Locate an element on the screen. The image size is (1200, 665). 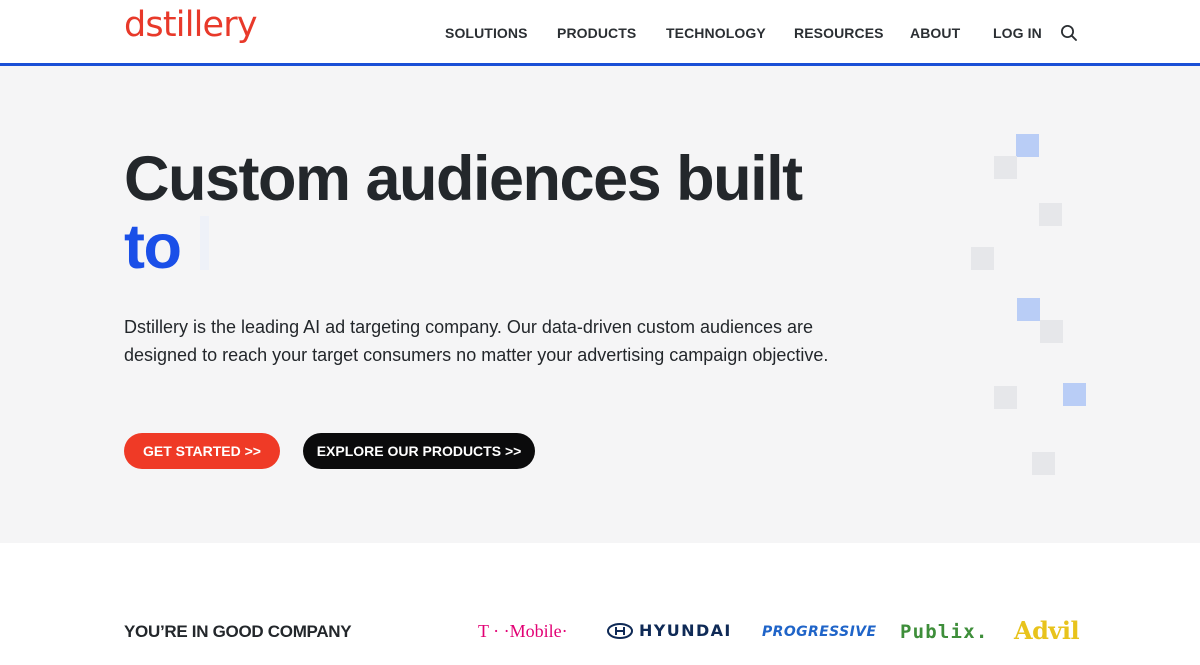
good-company-heading: YOU’RE IN GOOD COMPANY is located at coordinates (238, 631).